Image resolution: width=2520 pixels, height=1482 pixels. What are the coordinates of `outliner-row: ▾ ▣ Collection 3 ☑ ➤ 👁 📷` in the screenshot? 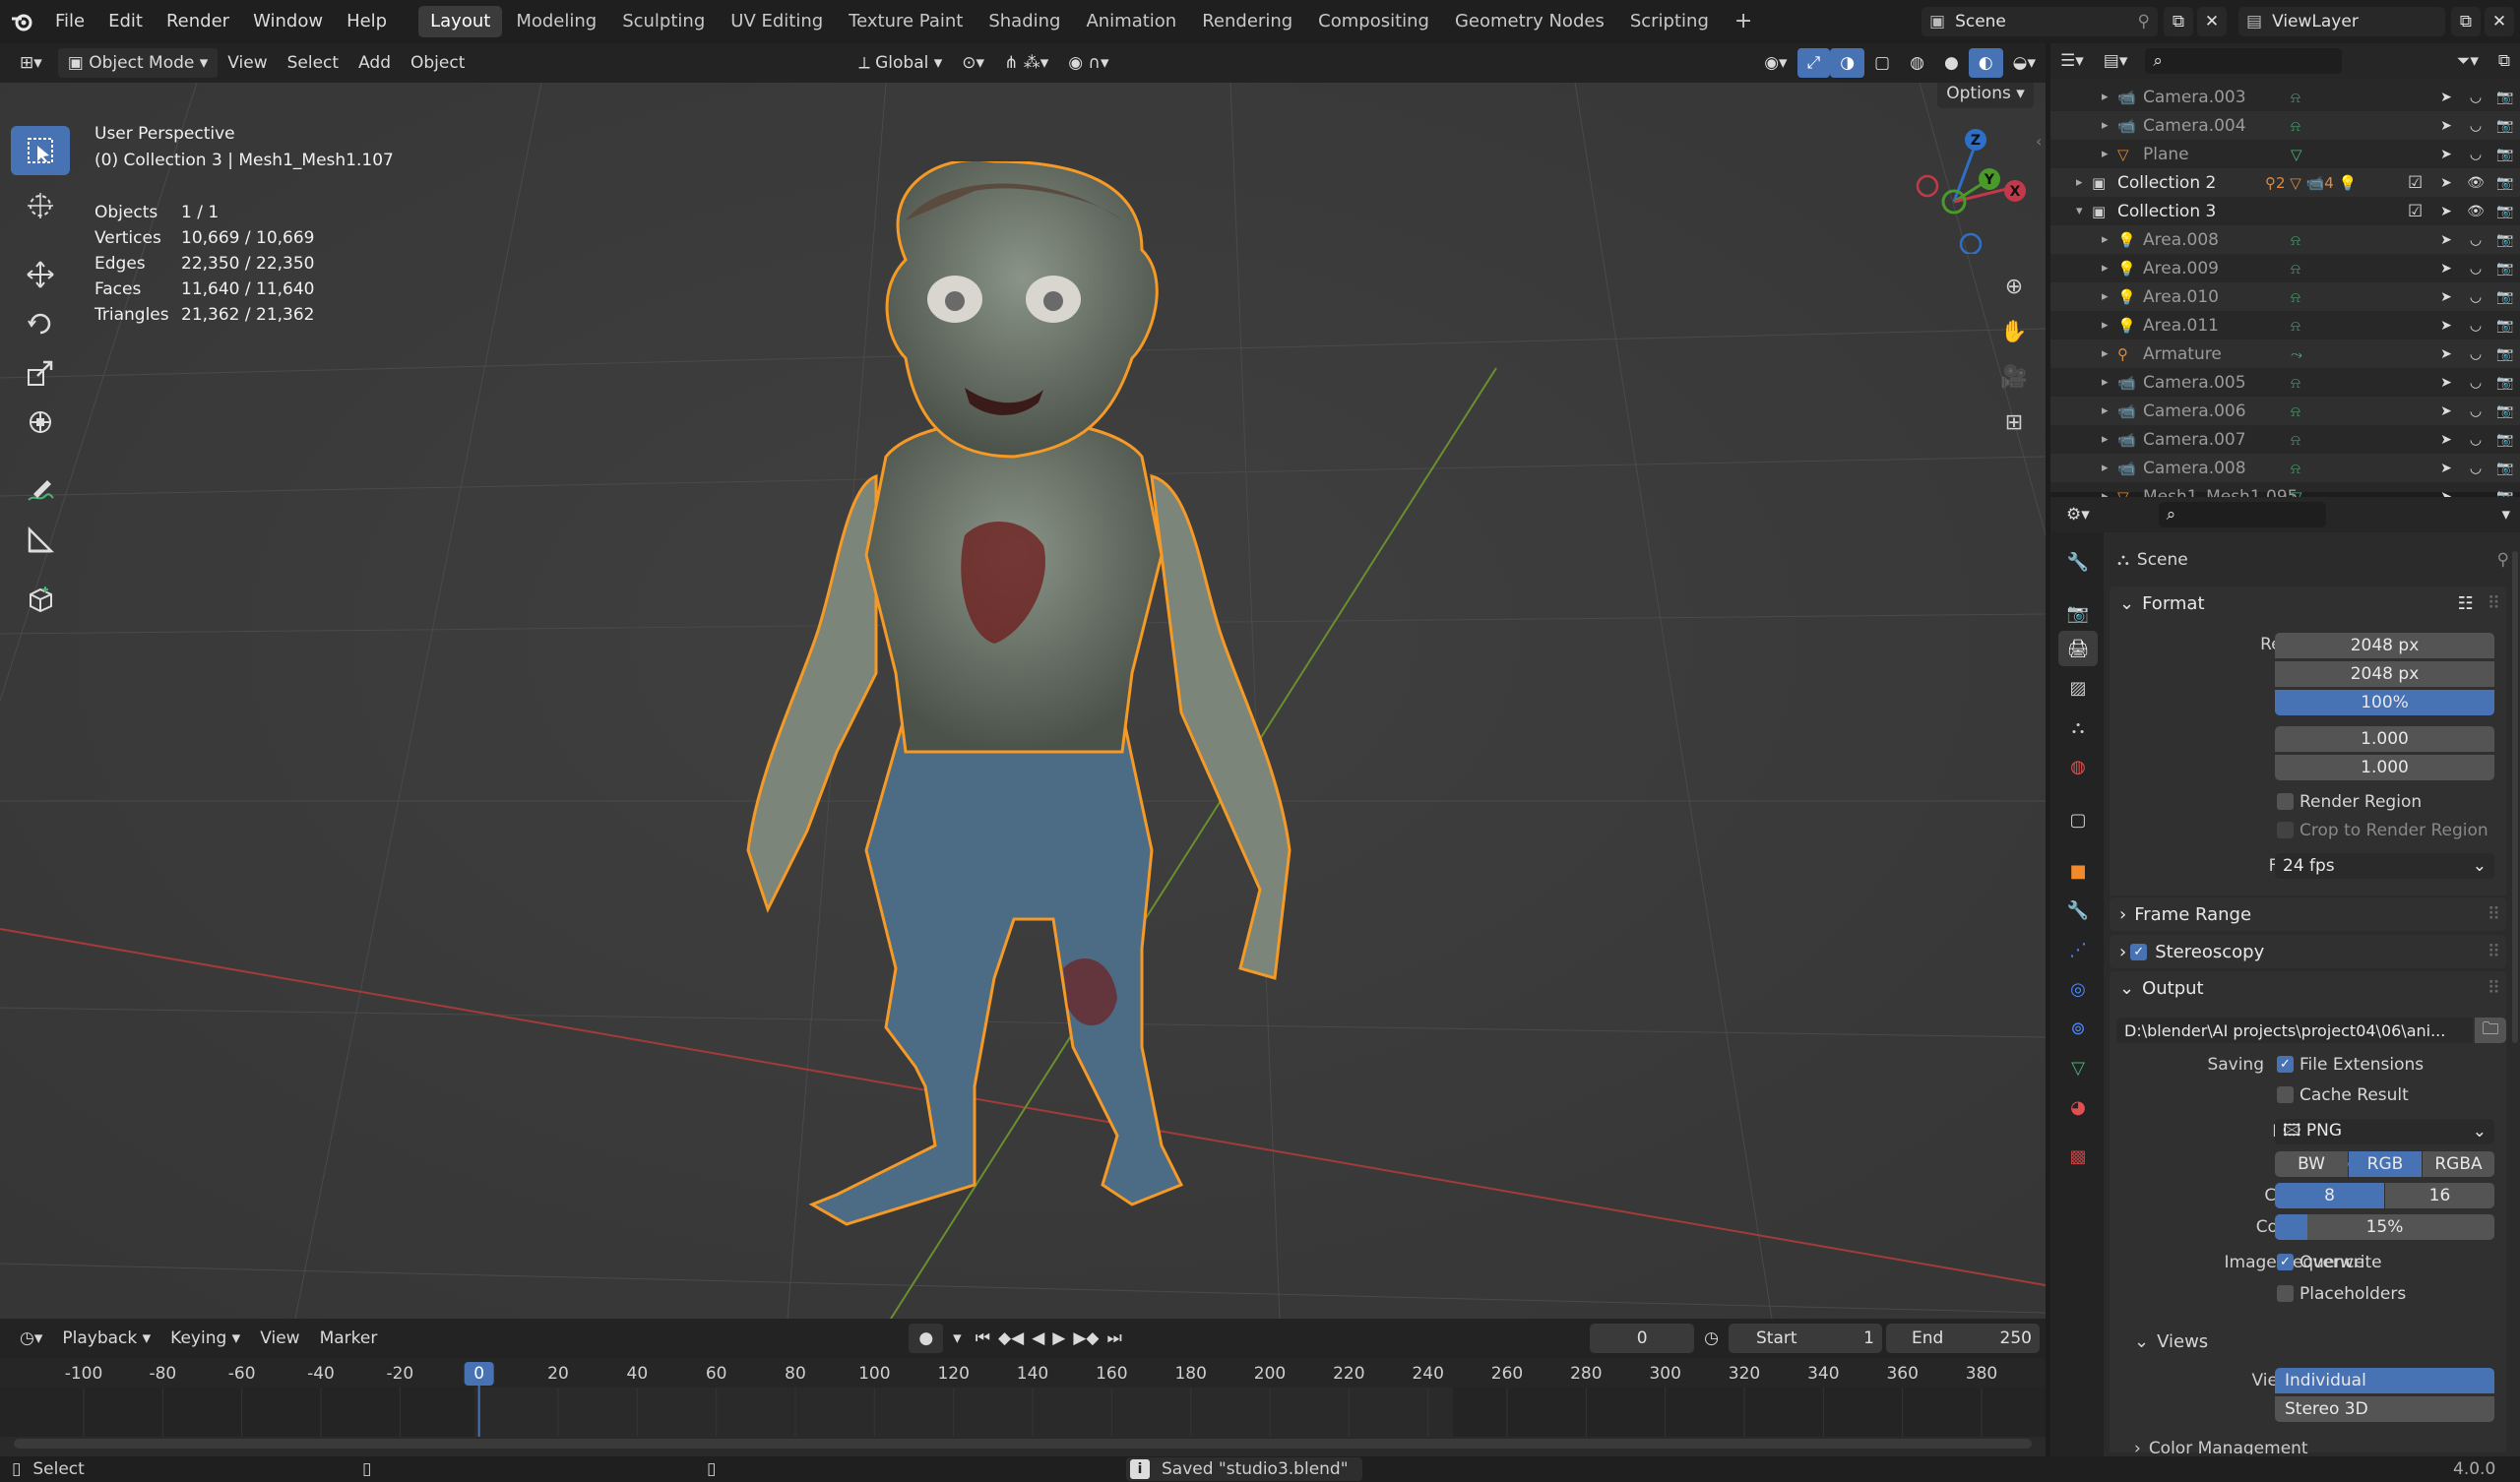 It's located at (2285, 211).